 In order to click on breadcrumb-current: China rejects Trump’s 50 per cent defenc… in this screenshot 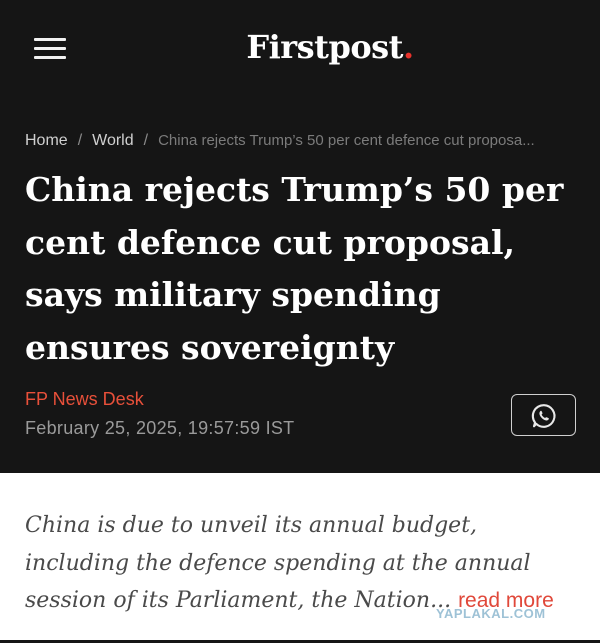, I will do `click(346, 140)`.